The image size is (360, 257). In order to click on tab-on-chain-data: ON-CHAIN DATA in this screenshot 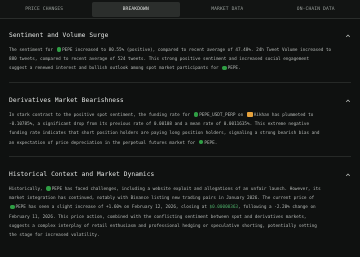, I will do `click(316, 9)`.